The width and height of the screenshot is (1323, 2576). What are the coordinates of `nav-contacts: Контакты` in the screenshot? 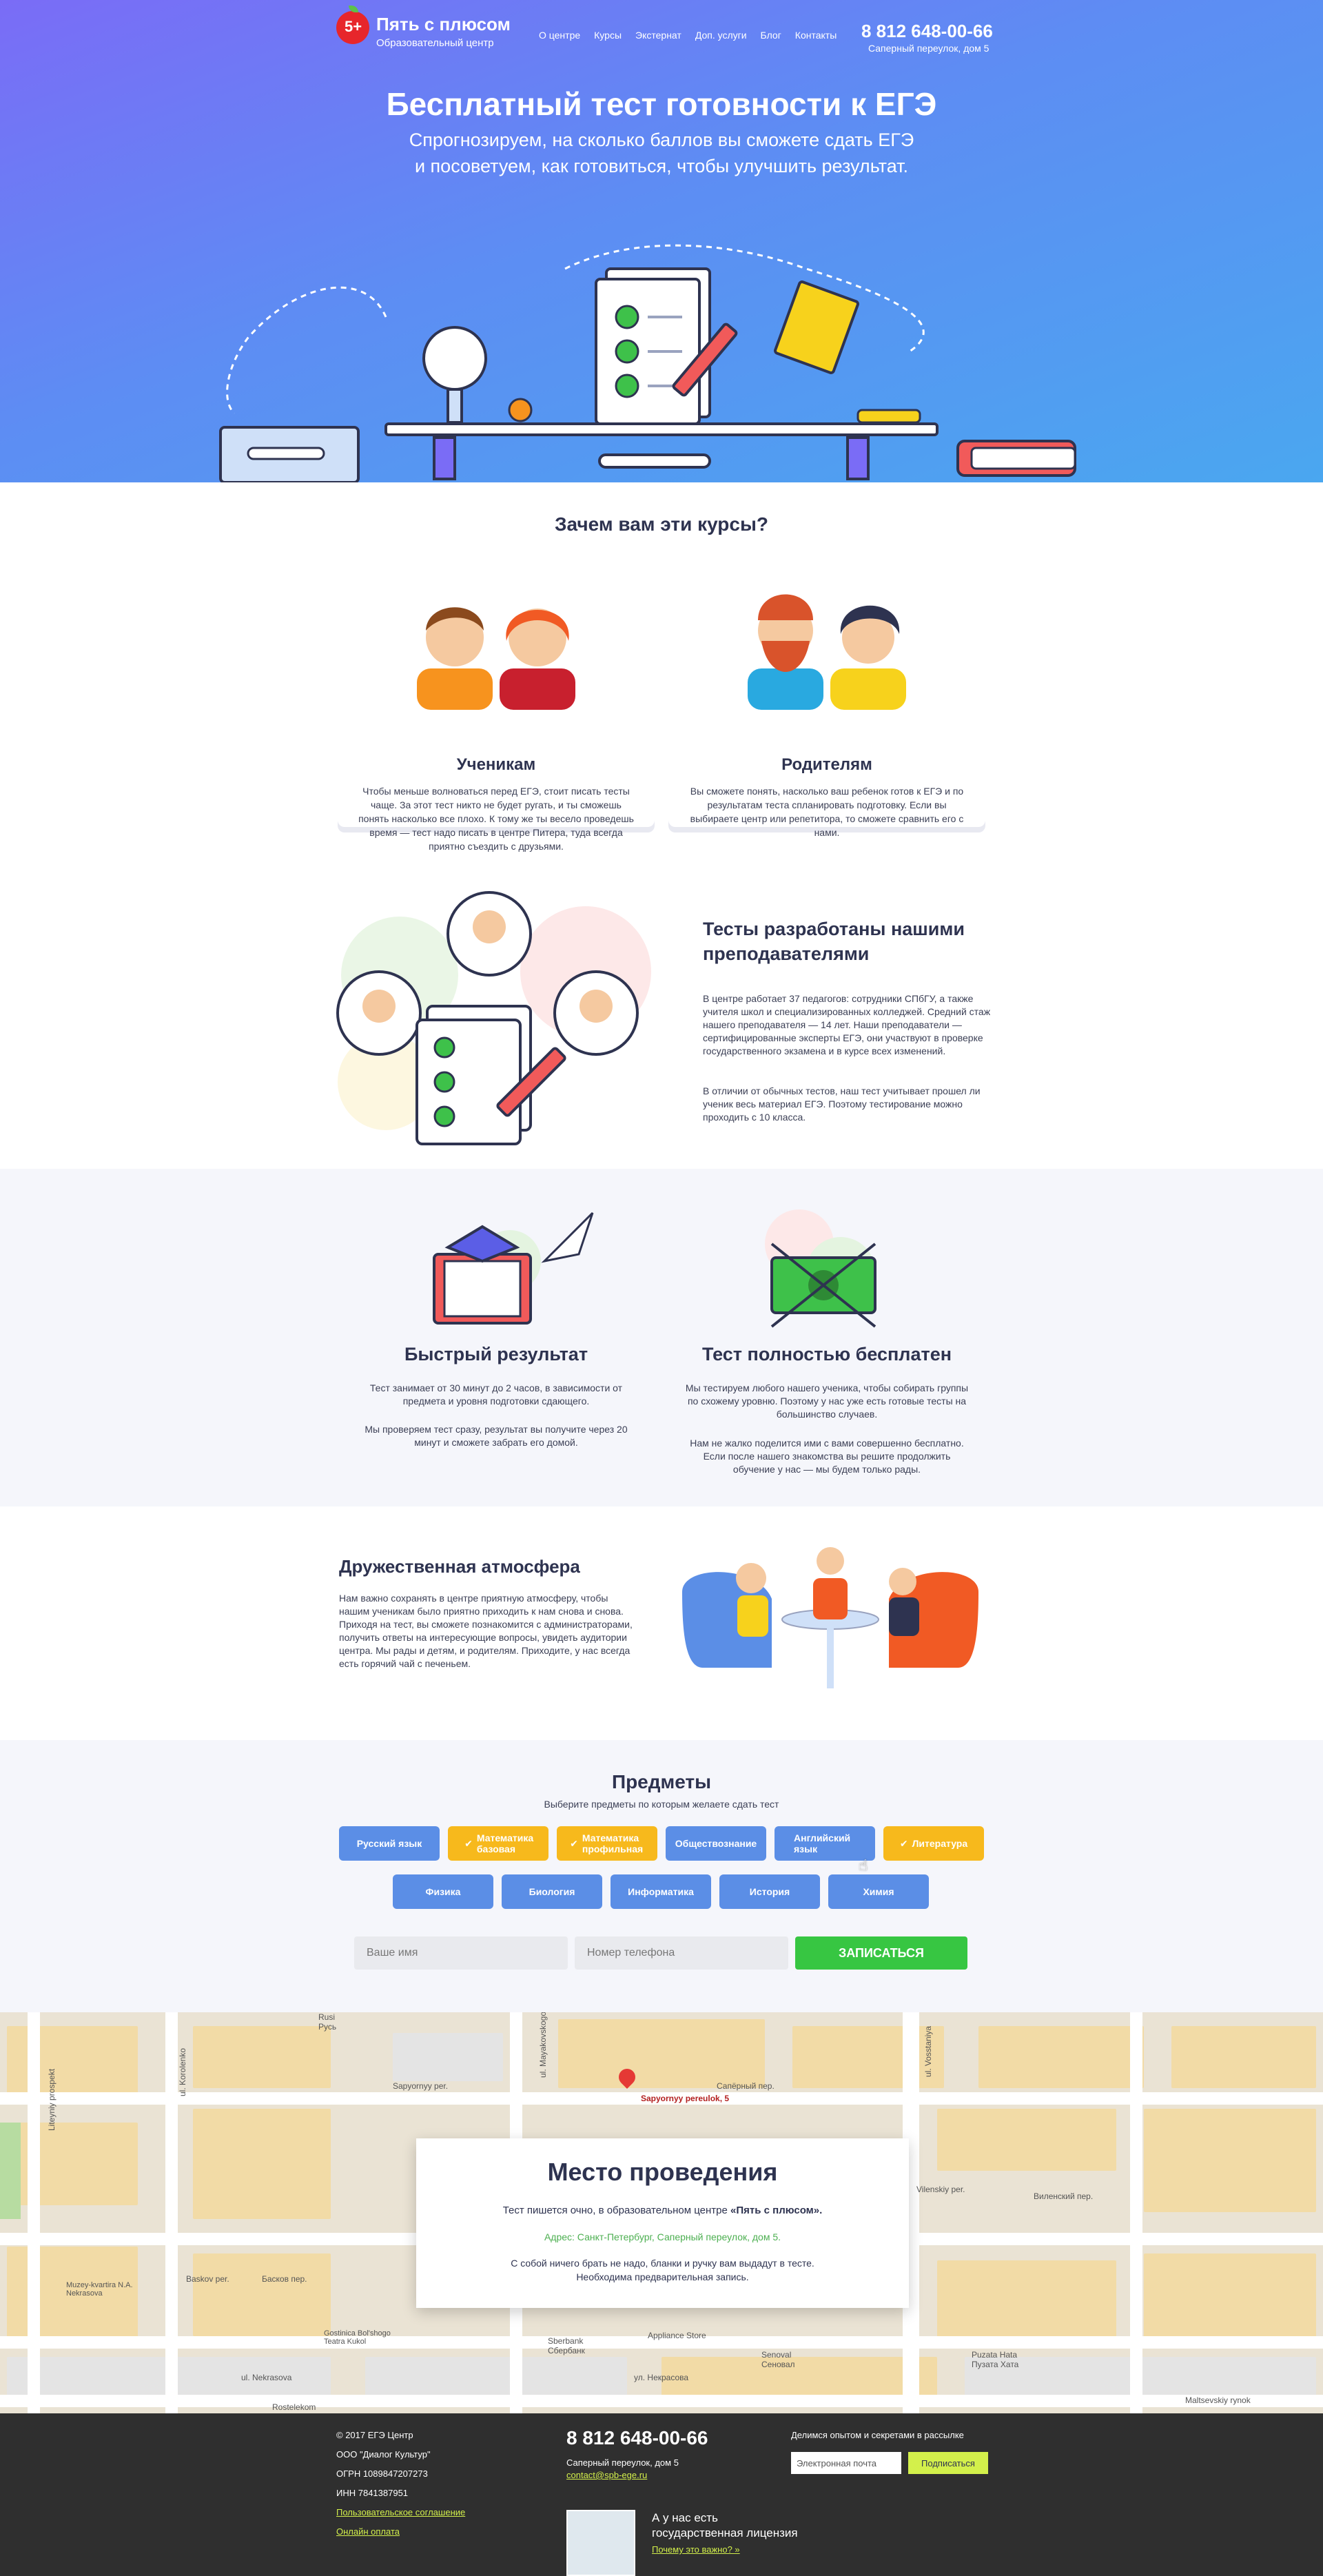 It's located at (816, 35).